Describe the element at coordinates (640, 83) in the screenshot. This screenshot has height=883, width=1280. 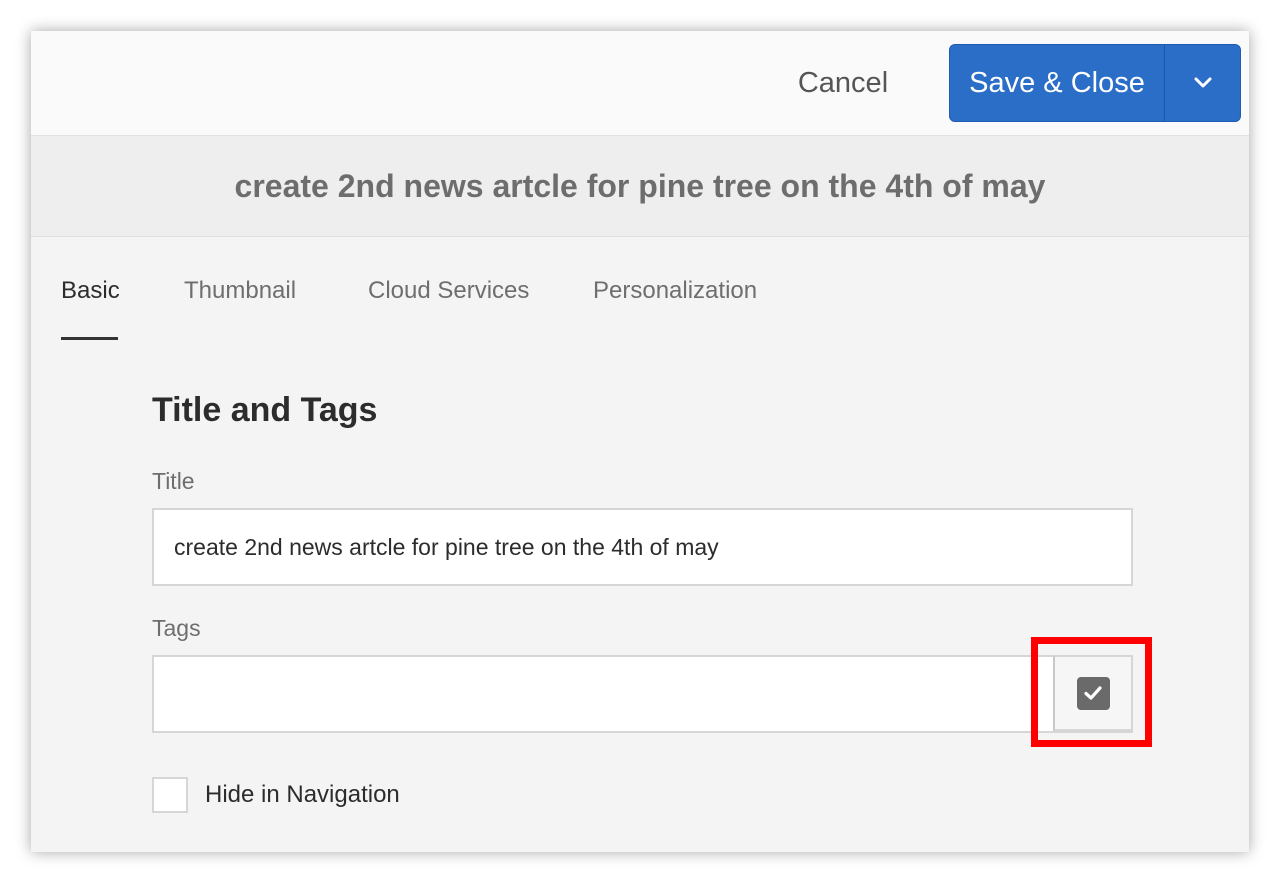
I see `action-bar: Cancel Save & Close` at that location.